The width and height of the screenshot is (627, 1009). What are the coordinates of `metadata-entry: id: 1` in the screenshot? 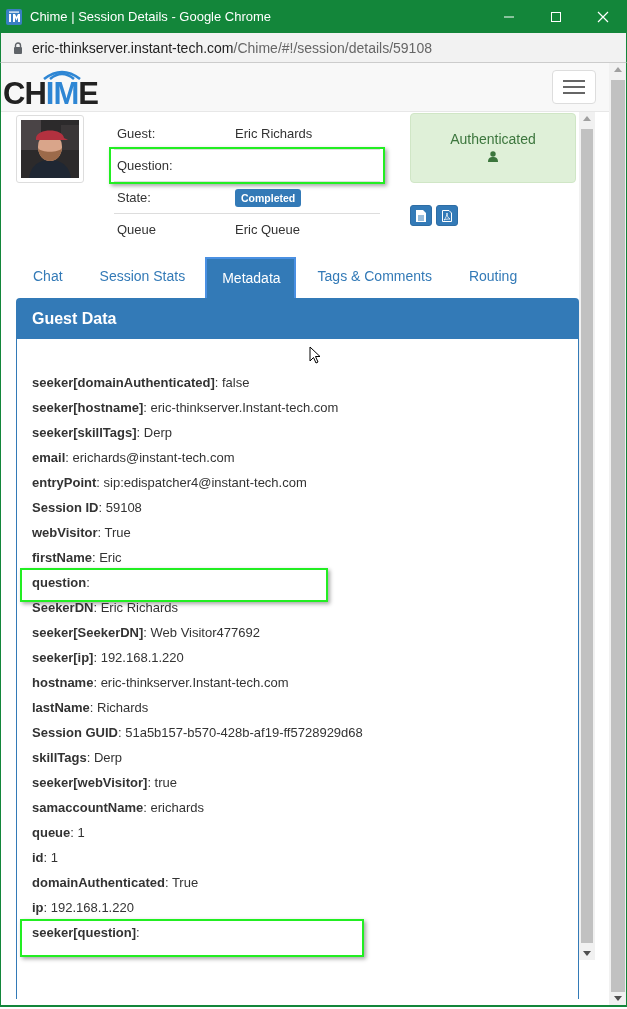 It's located at (45, 857).